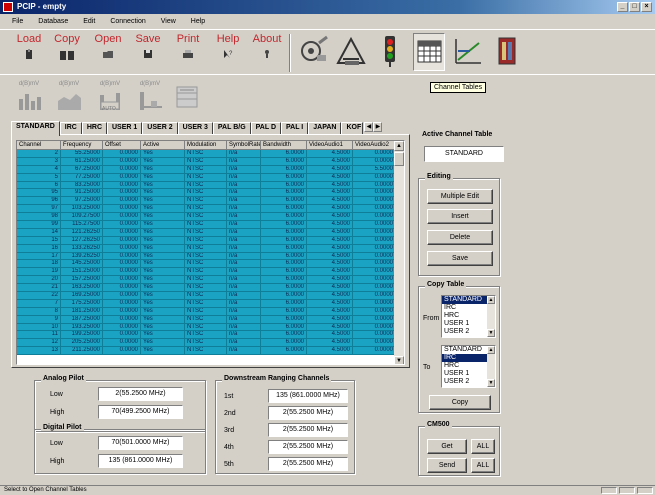  I want to click on grid-cell: 12, so click(39, 343).